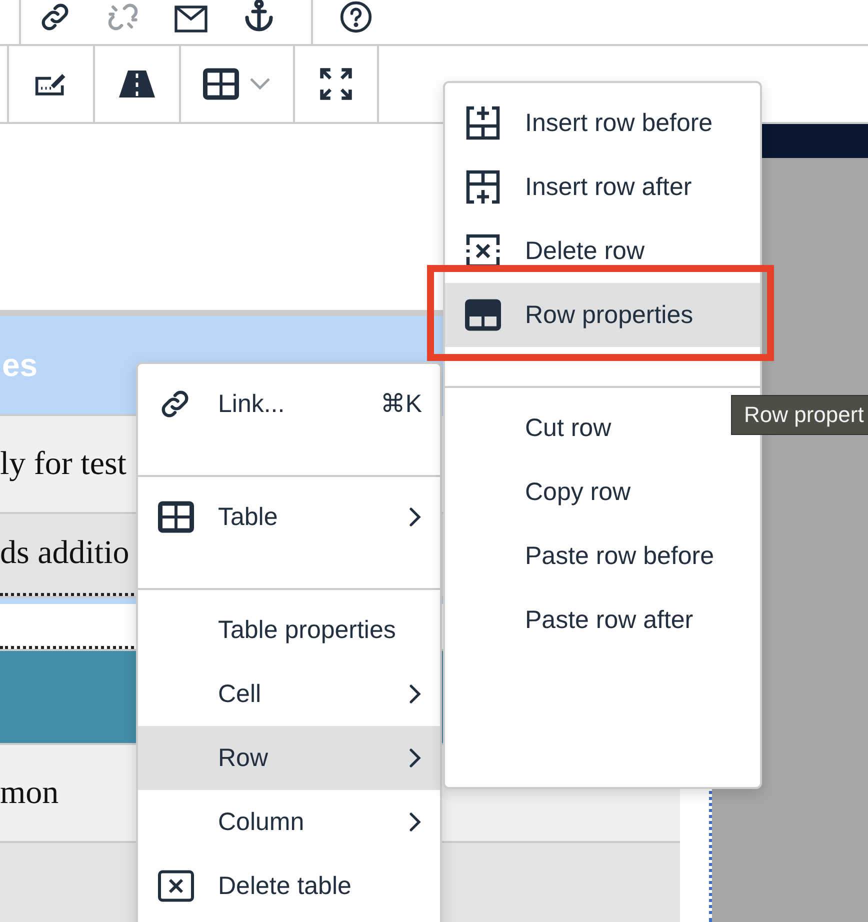 The height and width of the screenshot is (922, 868). I want to click on menu-item: Paste row after, so click(602, 620).